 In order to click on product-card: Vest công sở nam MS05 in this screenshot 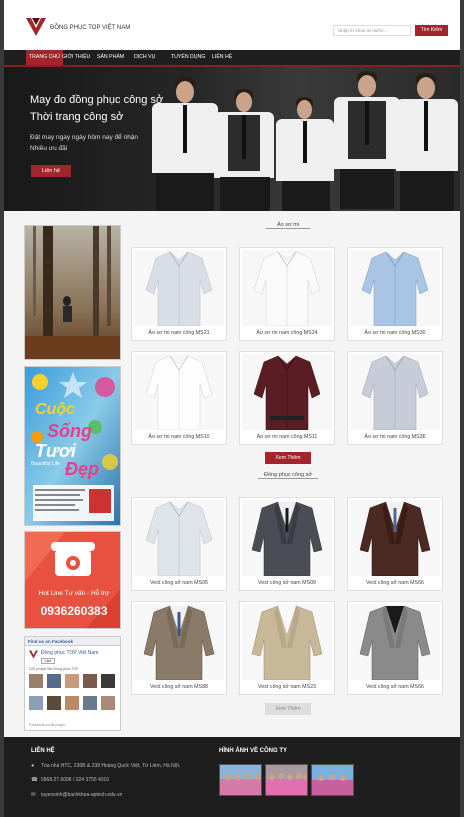, I will do `click(179, 544)`.